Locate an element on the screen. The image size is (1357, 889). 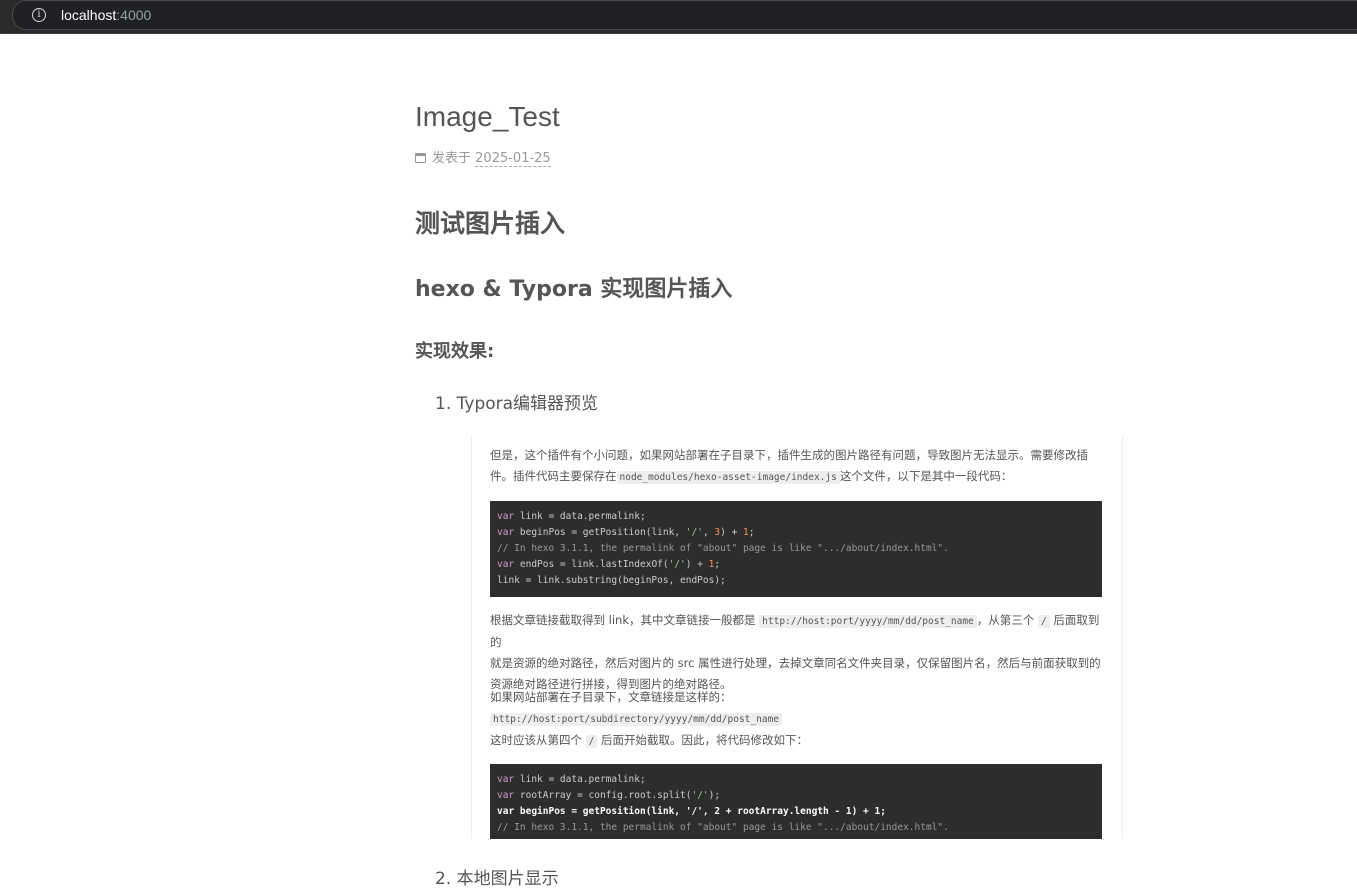
calendar-icon is located at coordinates (420, 158).